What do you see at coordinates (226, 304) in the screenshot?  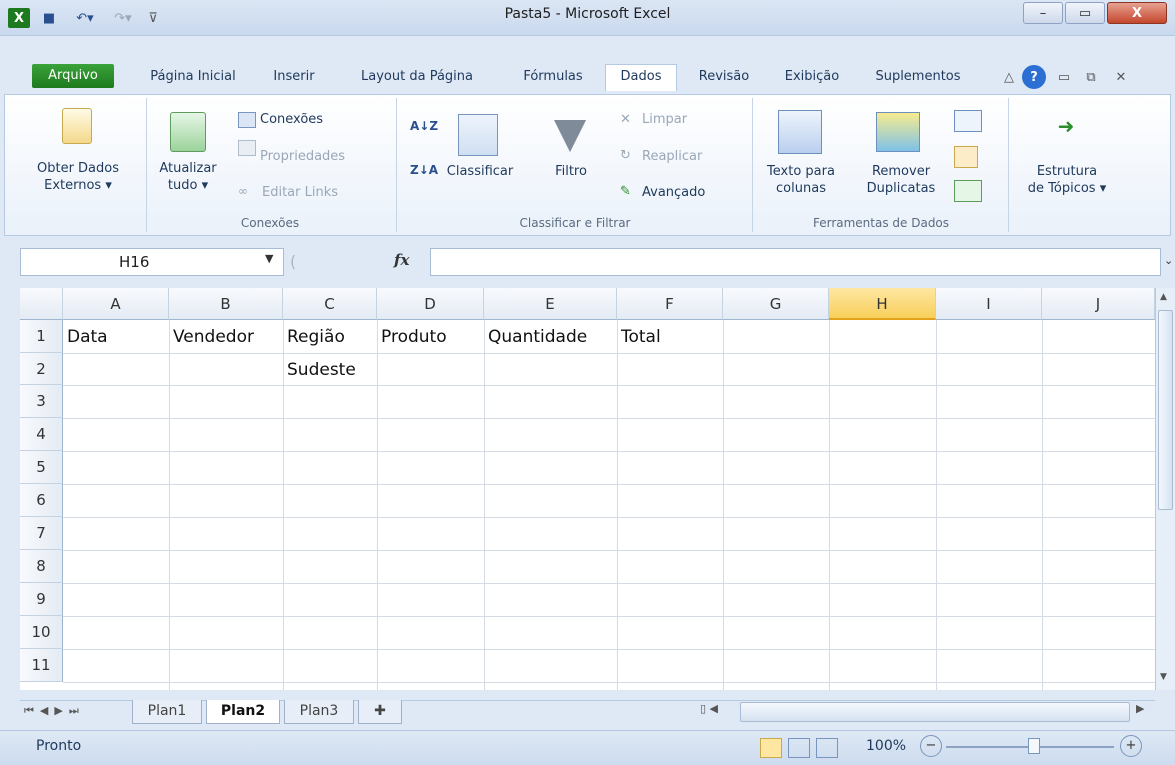 I see `column-header-b: B` at bounding box center [226, 304].